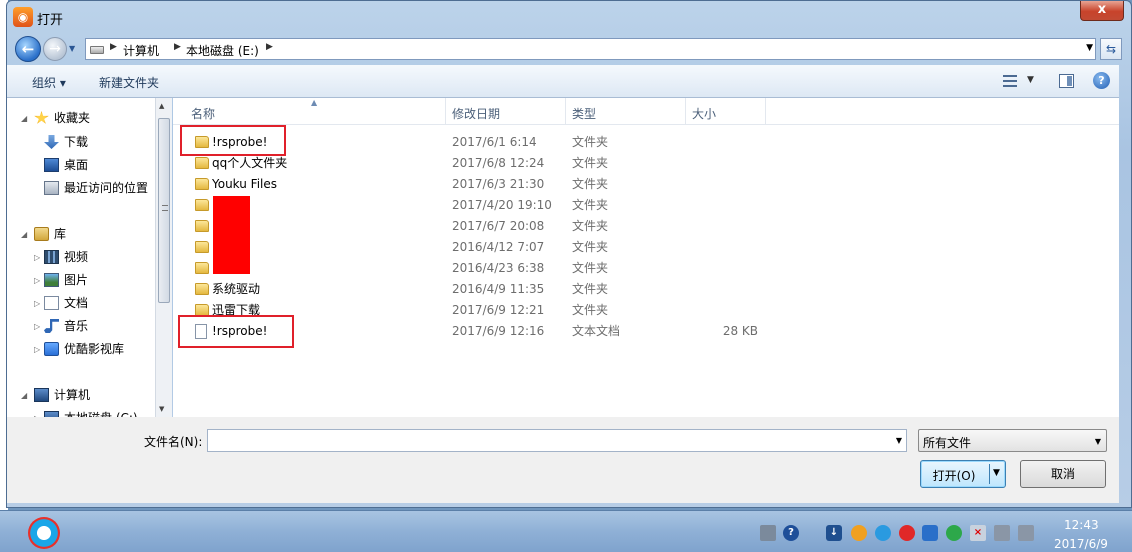 The image size is (1132, 552). Describe the element at coordinates (978, 533) in the screenshot. I see `network-error-icon: ×` at that location.